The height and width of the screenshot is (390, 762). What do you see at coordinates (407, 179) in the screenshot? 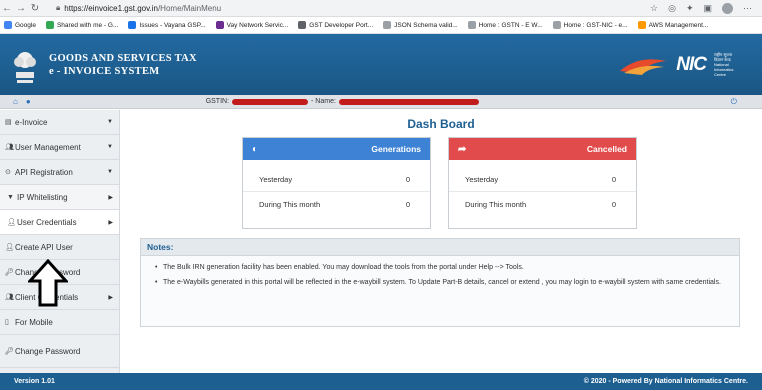
I see `generations-yesterday-value: 0` at bounding box center [407, 179].